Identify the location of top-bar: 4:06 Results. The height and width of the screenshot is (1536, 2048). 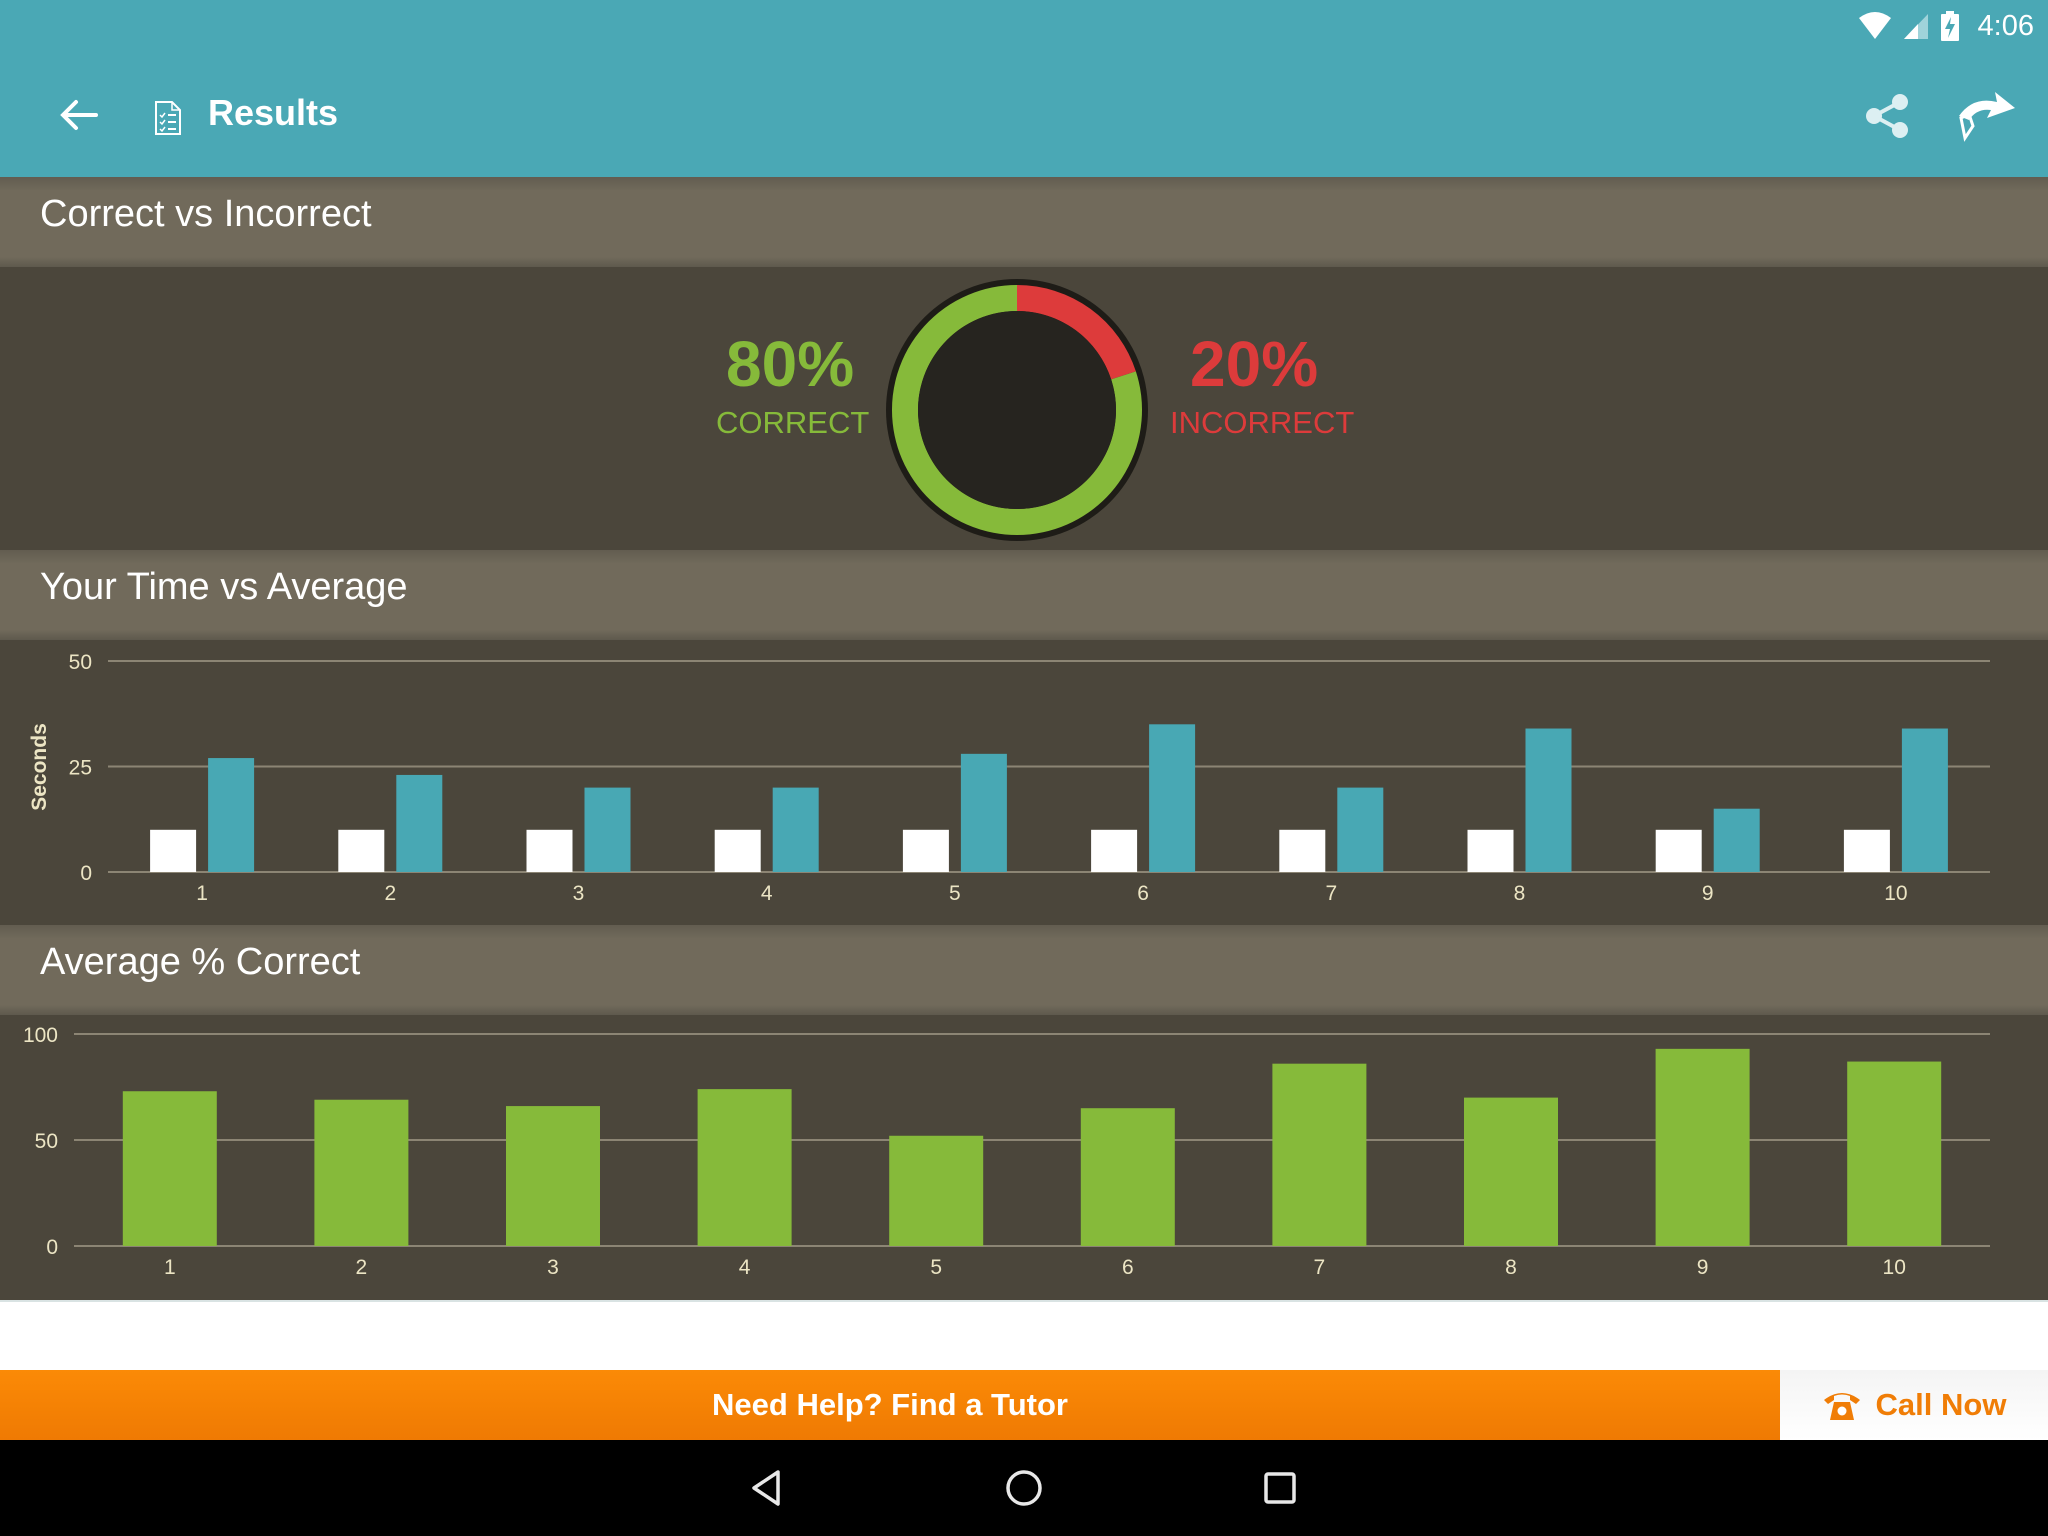
(1024, 88).